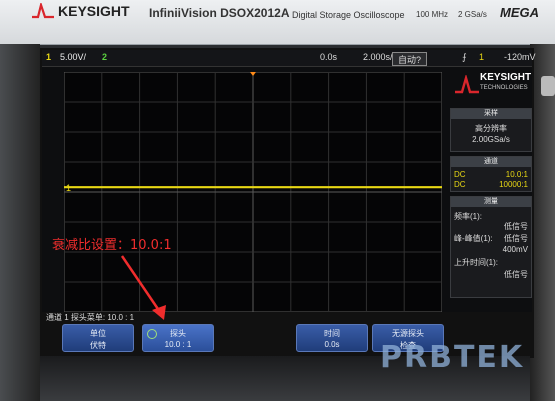 The height and width of the screenshot is (401, 555). I want to click on time-softkey: 时间 0.0s, so click(332, 338).